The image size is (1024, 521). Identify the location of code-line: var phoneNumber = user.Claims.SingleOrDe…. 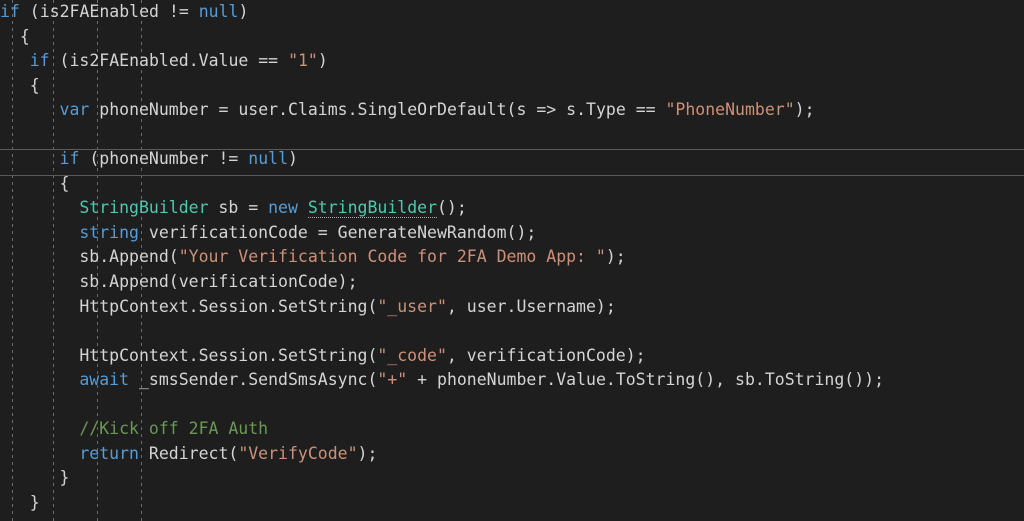
(512, 110).